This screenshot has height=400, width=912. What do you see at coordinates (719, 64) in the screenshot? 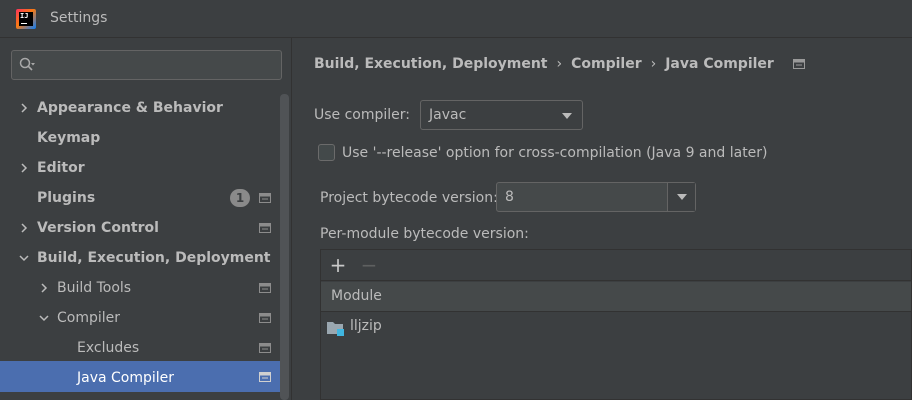
I see `breadcrumb-item: Java Compiler` at bounding box center [719, 64].